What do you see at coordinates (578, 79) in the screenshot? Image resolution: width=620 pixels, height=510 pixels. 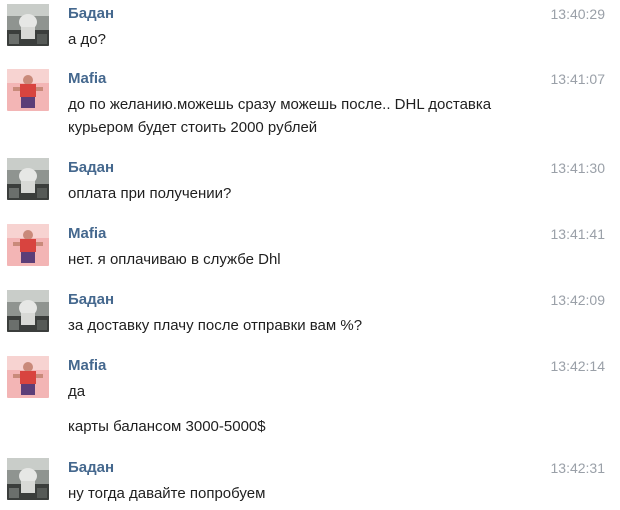 I see `message-time: 13:41:07` at bounding box center [578, 79].